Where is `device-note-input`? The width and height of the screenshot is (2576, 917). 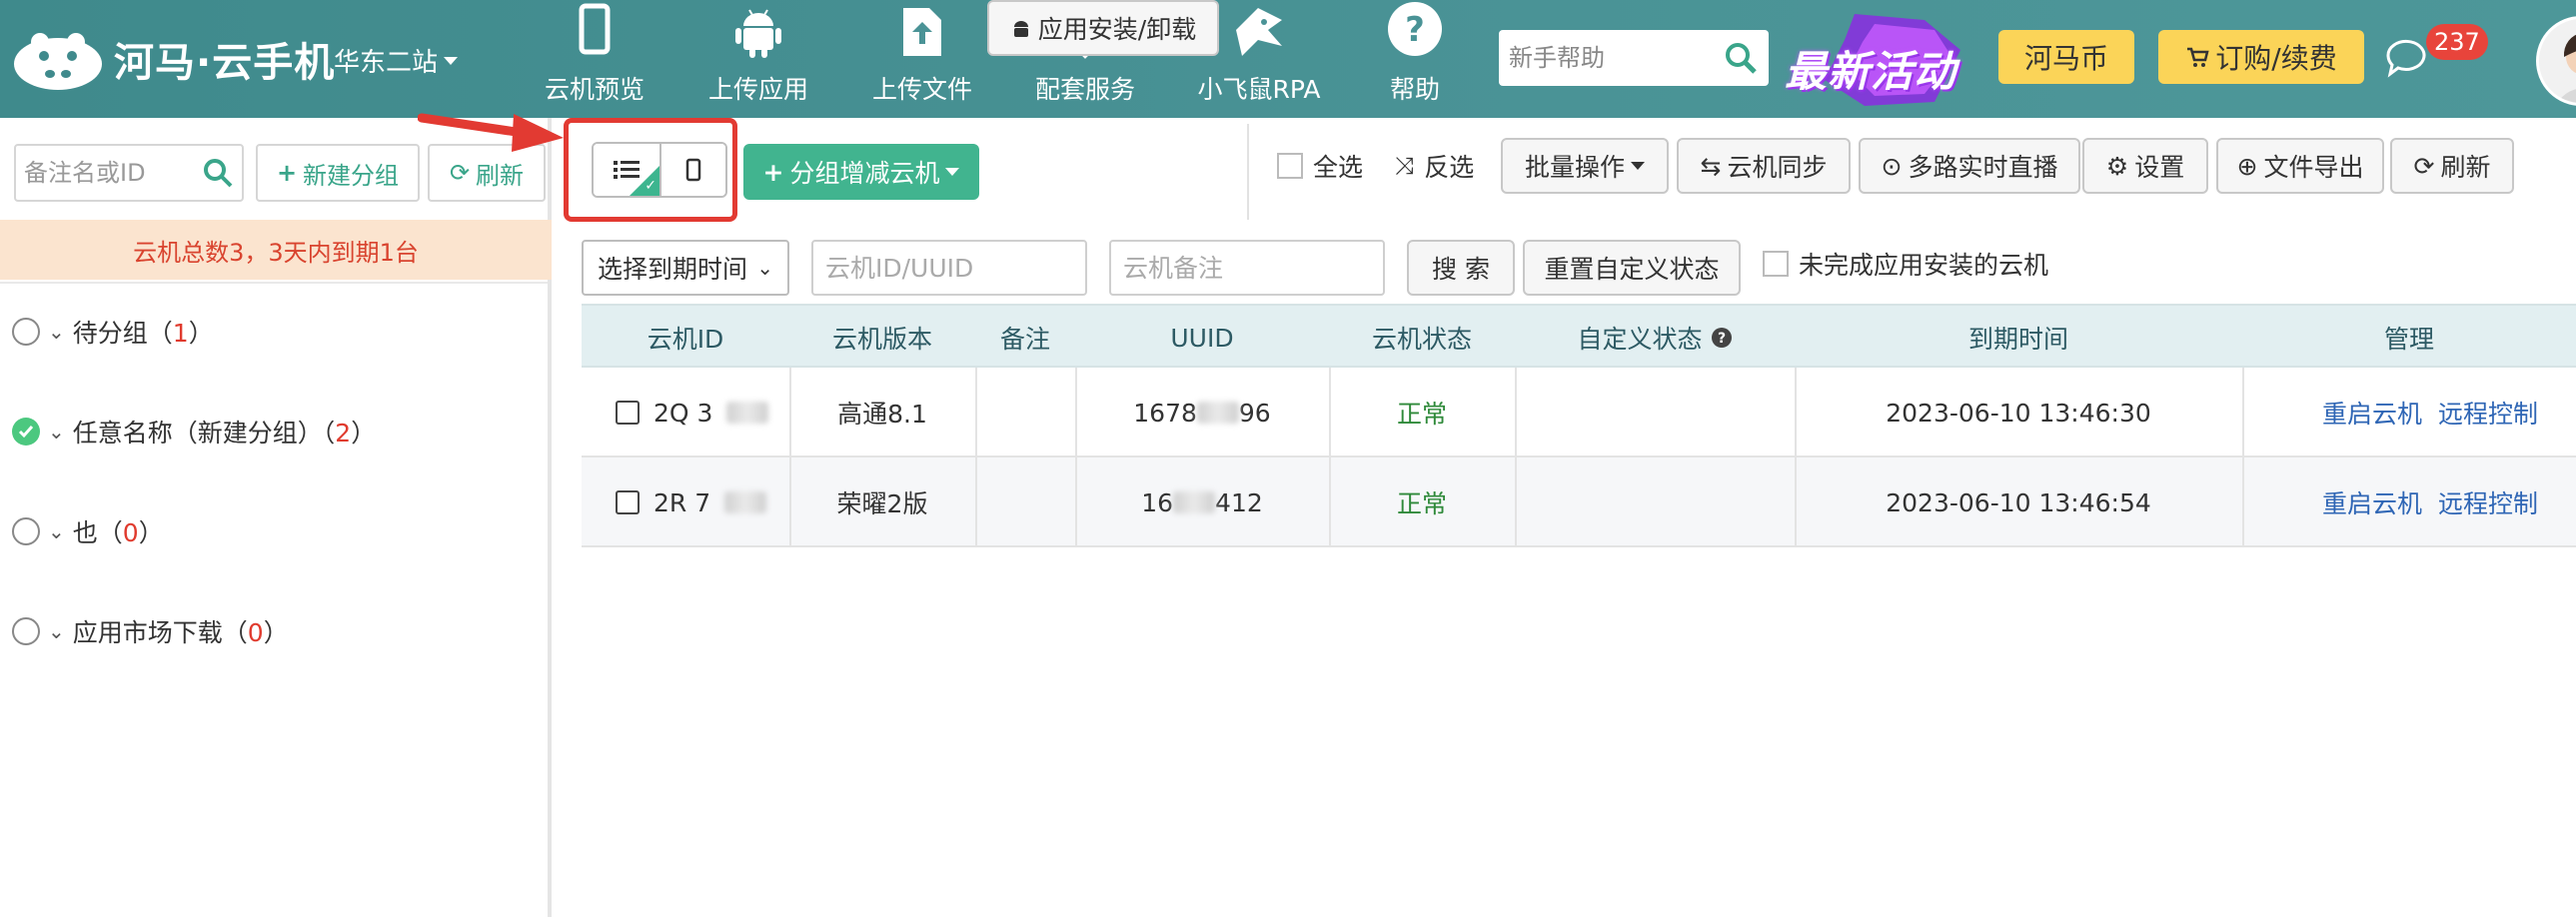
device-note-input is located at coordinates (1247, 268).